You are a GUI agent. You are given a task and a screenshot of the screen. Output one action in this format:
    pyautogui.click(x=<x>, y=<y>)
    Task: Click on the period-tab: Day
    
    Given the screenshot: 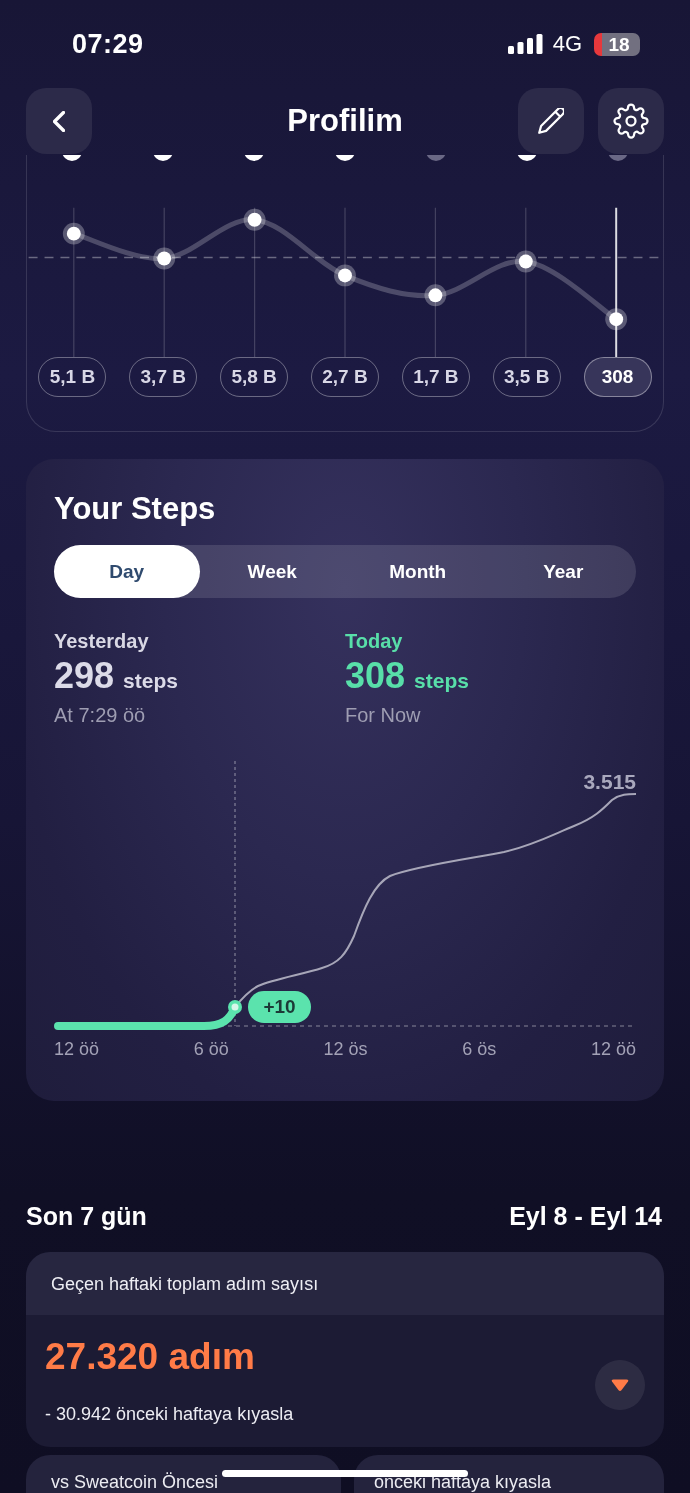 What is the action you would take?
    pyautogui.click(x=127, y=571)
    